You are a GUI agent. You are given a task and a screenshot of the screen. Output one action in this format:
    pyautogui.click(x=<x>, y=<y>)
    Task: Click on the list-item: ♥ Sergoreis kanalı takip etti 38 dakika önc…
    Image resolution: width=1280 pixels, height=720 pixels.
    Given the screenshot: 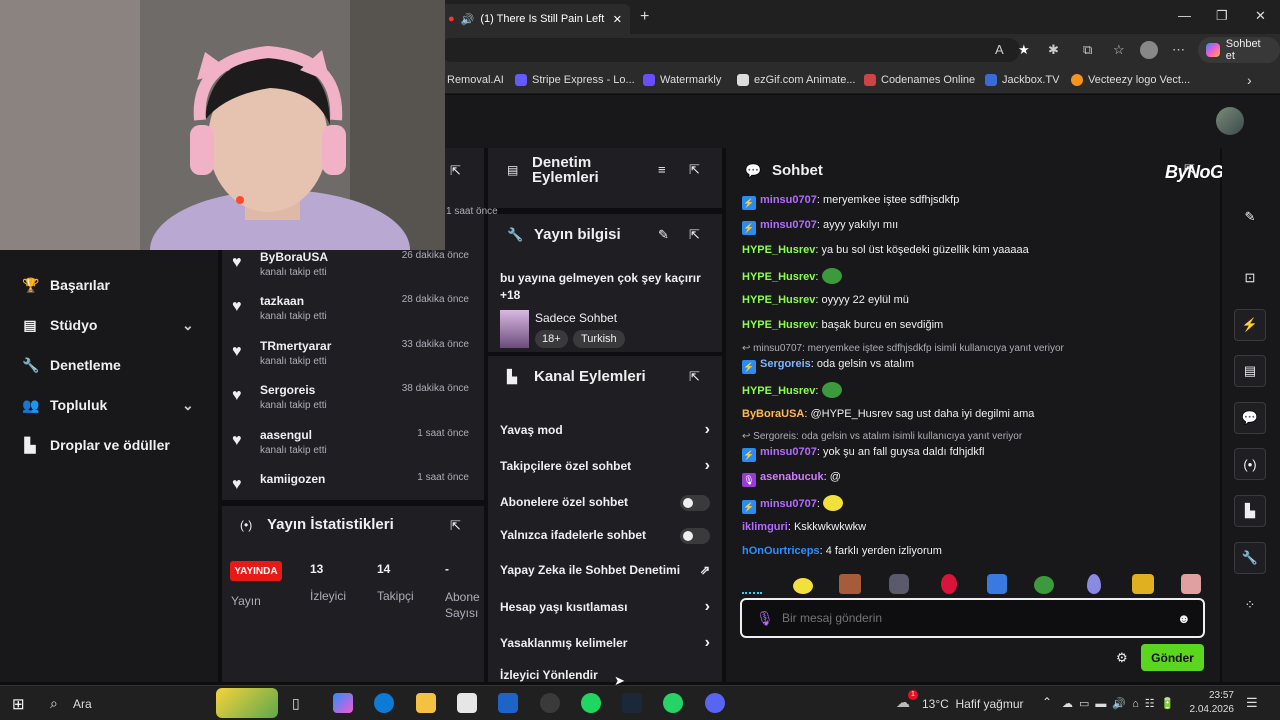 What is the action you would take?
    pyautogui.click(x=354, y=403)
    